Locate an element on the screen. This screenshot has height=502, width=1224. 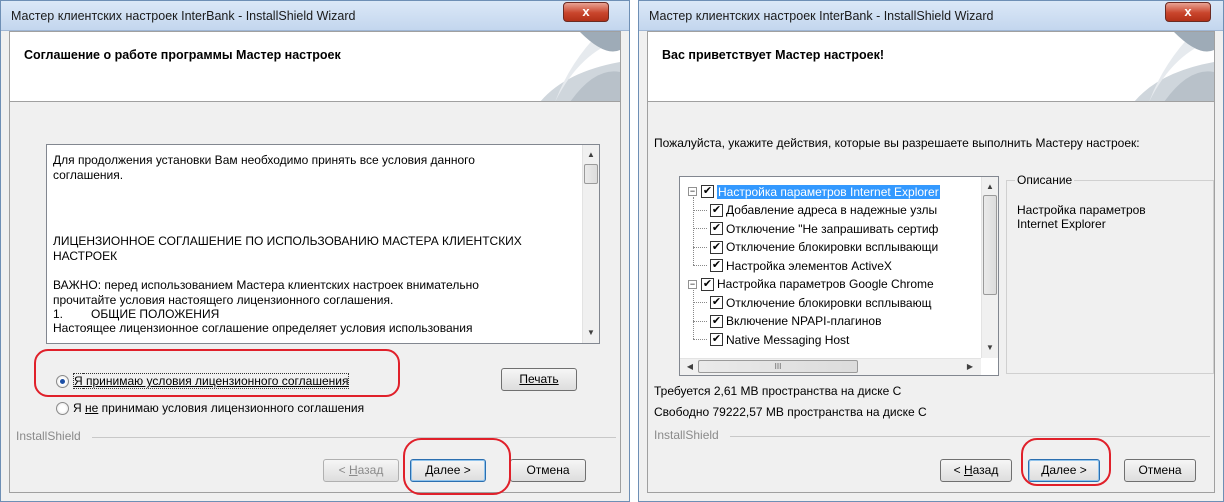
tree-child-item: ✔ Native Messaging Host is located at coordinates (771, 339).